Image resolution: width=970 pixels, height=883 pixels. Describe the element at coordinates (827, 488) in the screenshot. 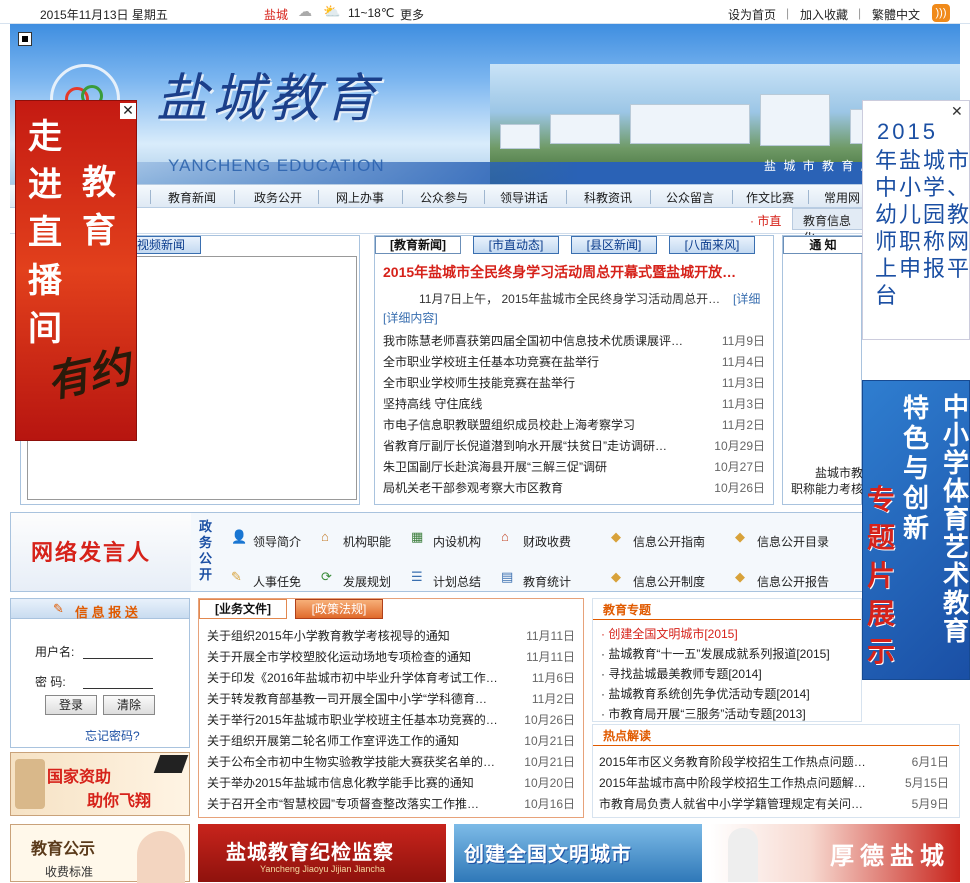

I see `notice-line-2: 职称能力考核` at that location.